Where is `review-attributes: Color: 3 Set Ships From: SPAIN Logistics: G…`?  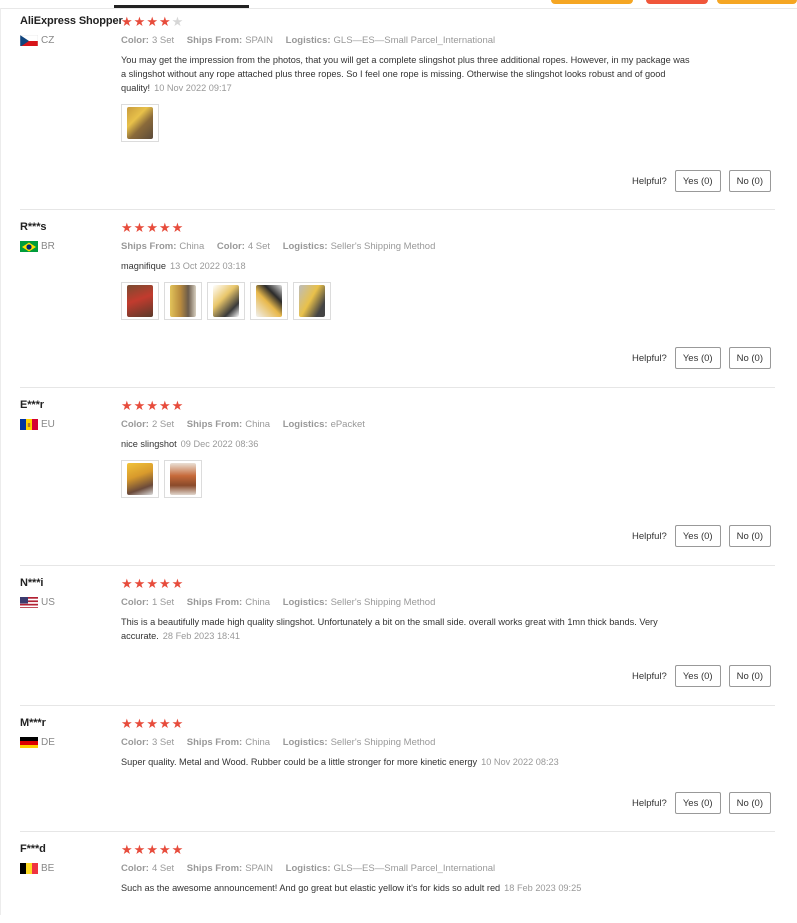 review-attributes: Color: 3 Set Ships From: SPAIN Logistics: G… is located at coordinates (448, 40).